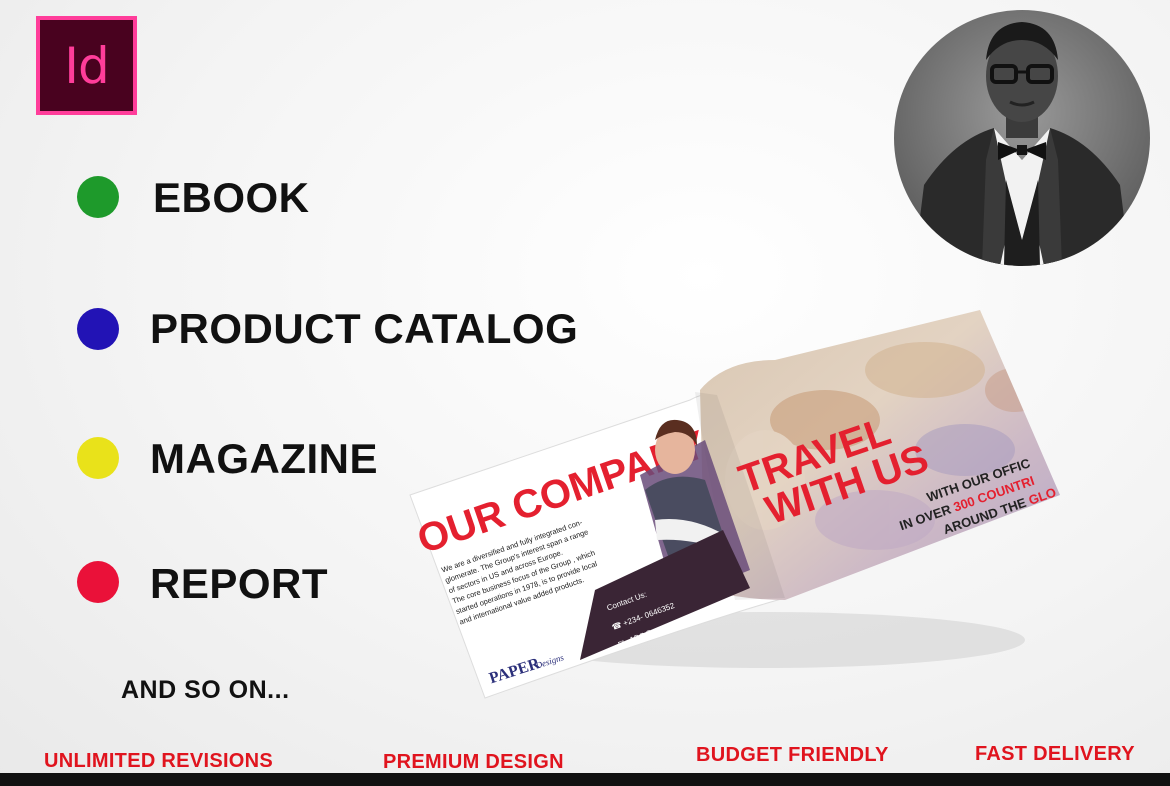 This screenshot has height=786, width=1170. What do you see at coordinates (792, 755) in the screenshot?
I see `feature-budget-friendly: BUDGET FRIENDLY` at bounding box center [792, 755].